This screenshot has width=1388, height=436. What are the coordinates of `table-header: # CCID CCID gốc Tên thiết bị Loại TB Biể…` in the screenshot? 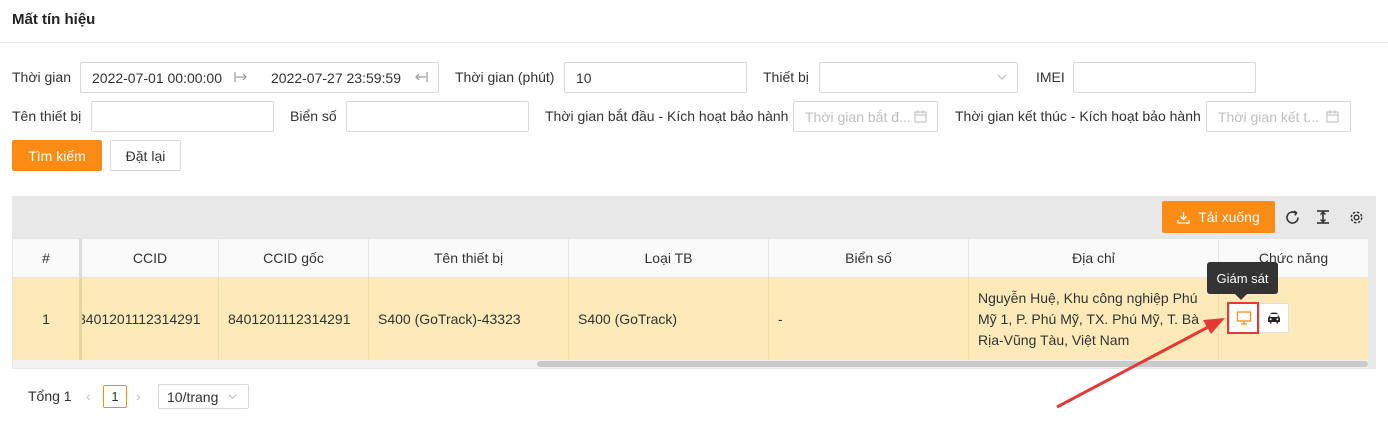 It's located at (690, 258).